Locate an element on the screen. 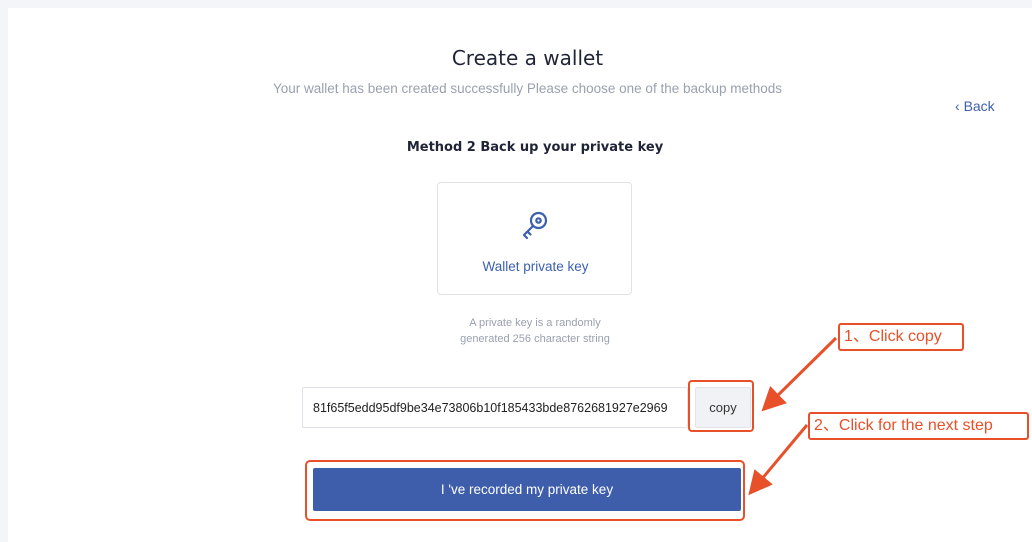  chevron-left-icon: ‹ is located at coordinates (957, 106).